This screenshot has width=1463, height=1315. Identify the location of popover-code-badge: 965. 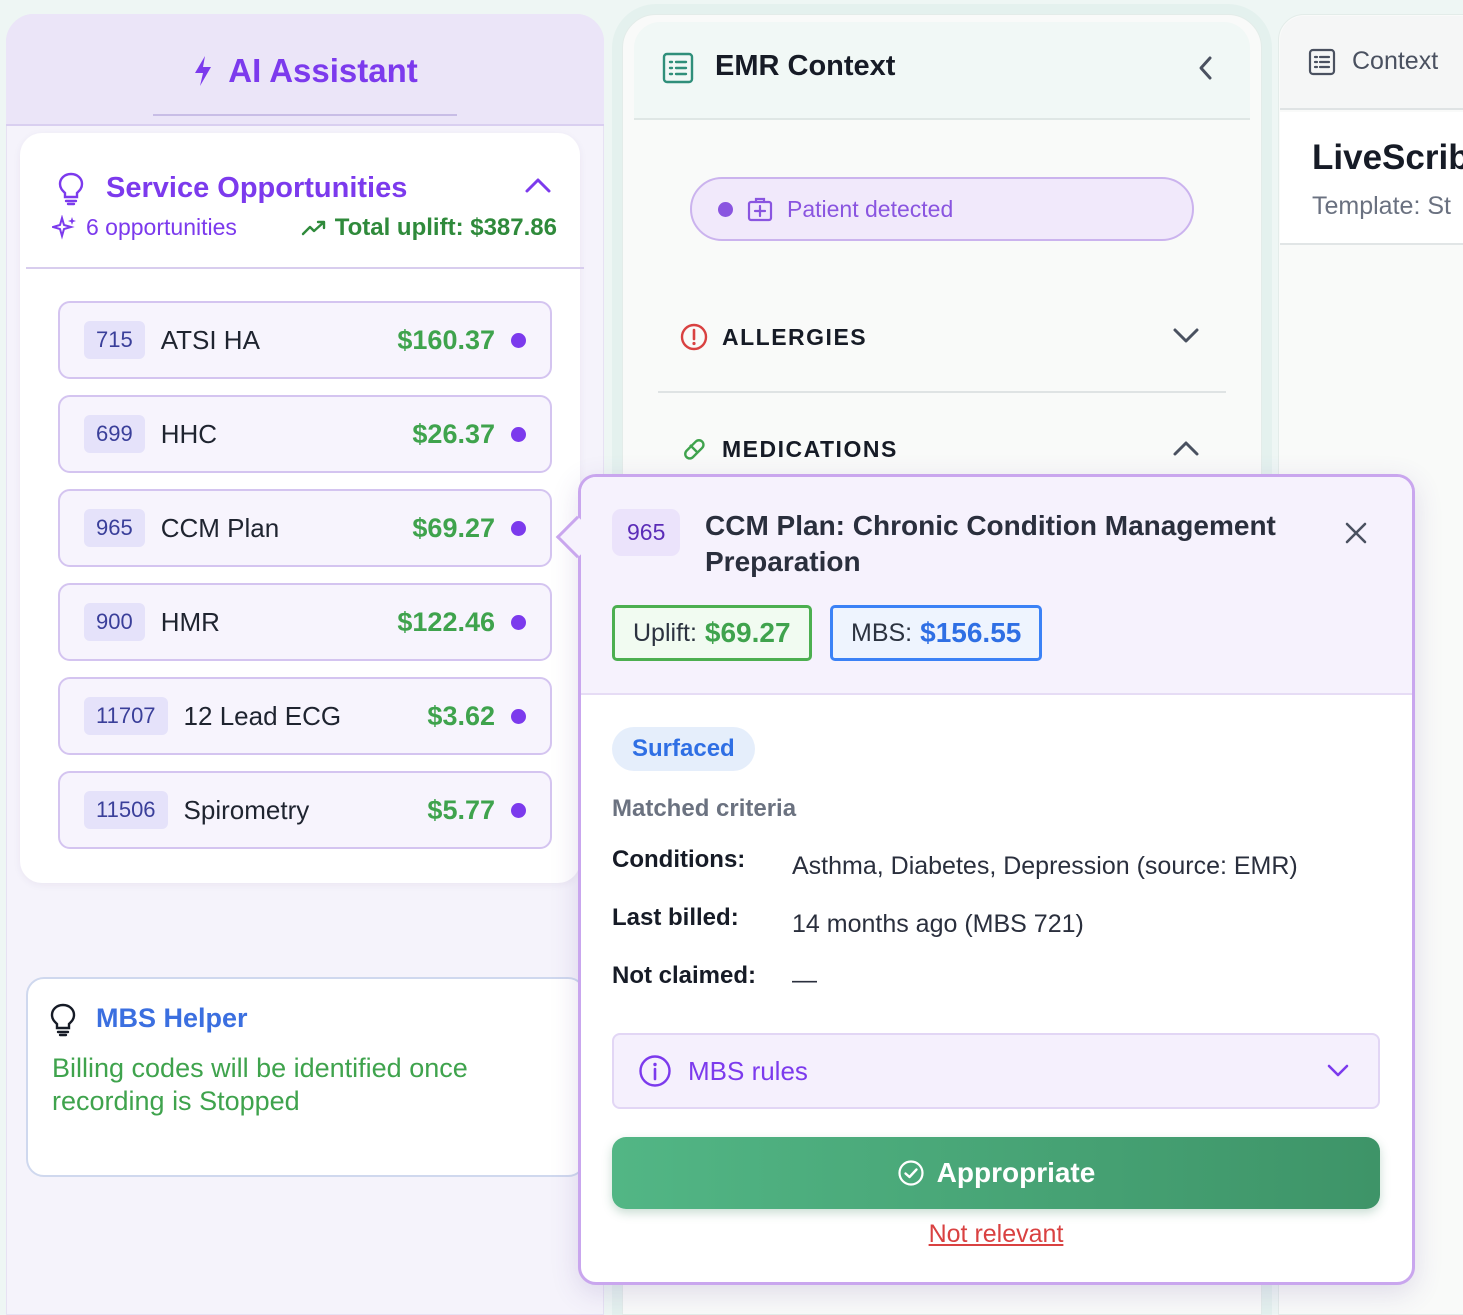
(646, 532).